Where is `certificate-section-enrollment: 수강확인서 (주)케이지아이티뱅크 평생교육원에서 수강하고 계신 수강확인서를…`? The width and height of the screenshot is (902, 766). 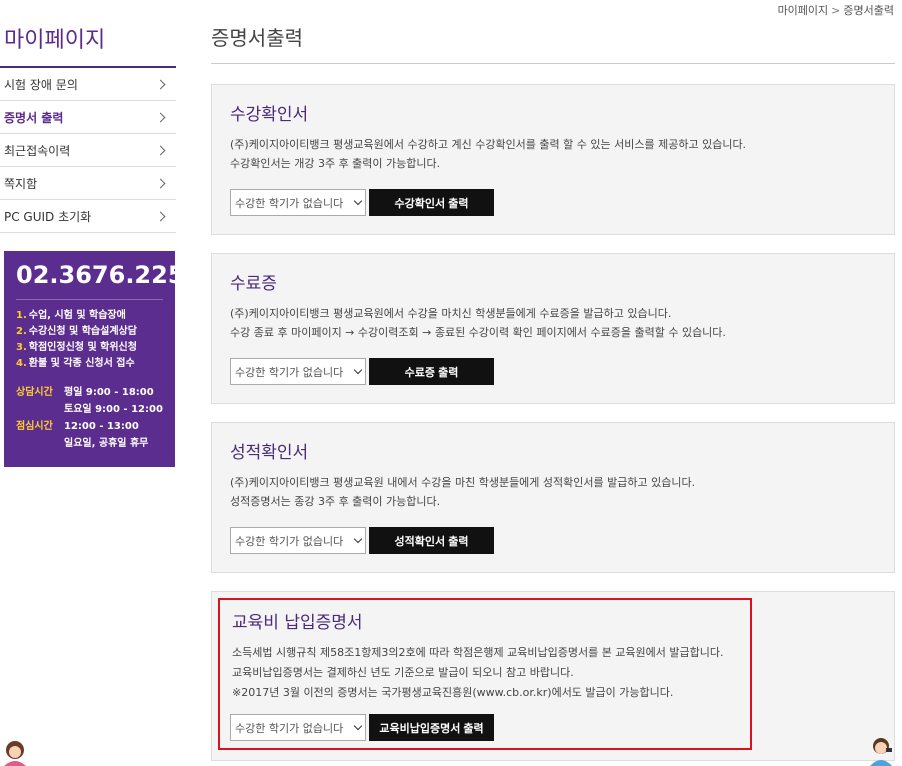 certificate-section-enrollment: 수강확인서 (주)케이지아이티뱅크 평생교육원에서 수강하고 계신 수강확인서를… is located at coordinates (553, 159).